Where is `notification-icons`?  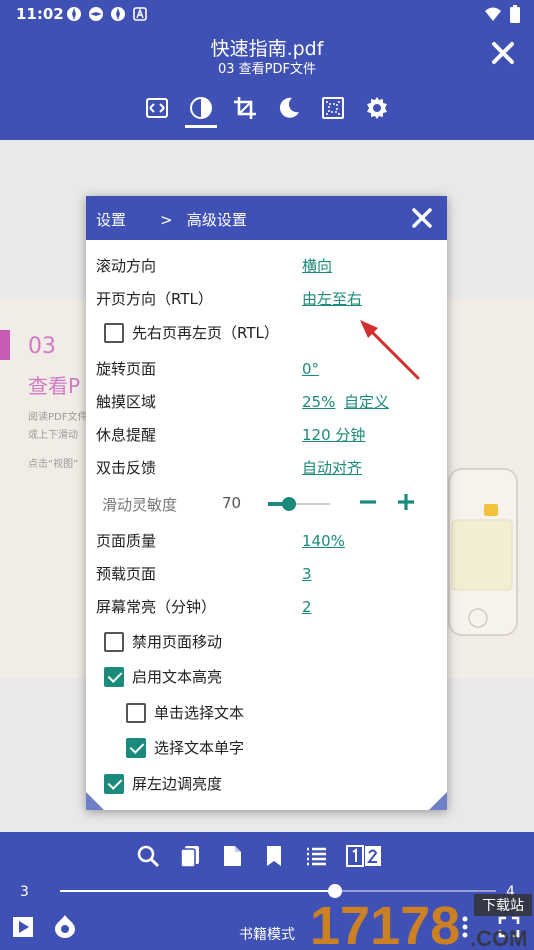 notification-icons is located at coordinates (107, 14).